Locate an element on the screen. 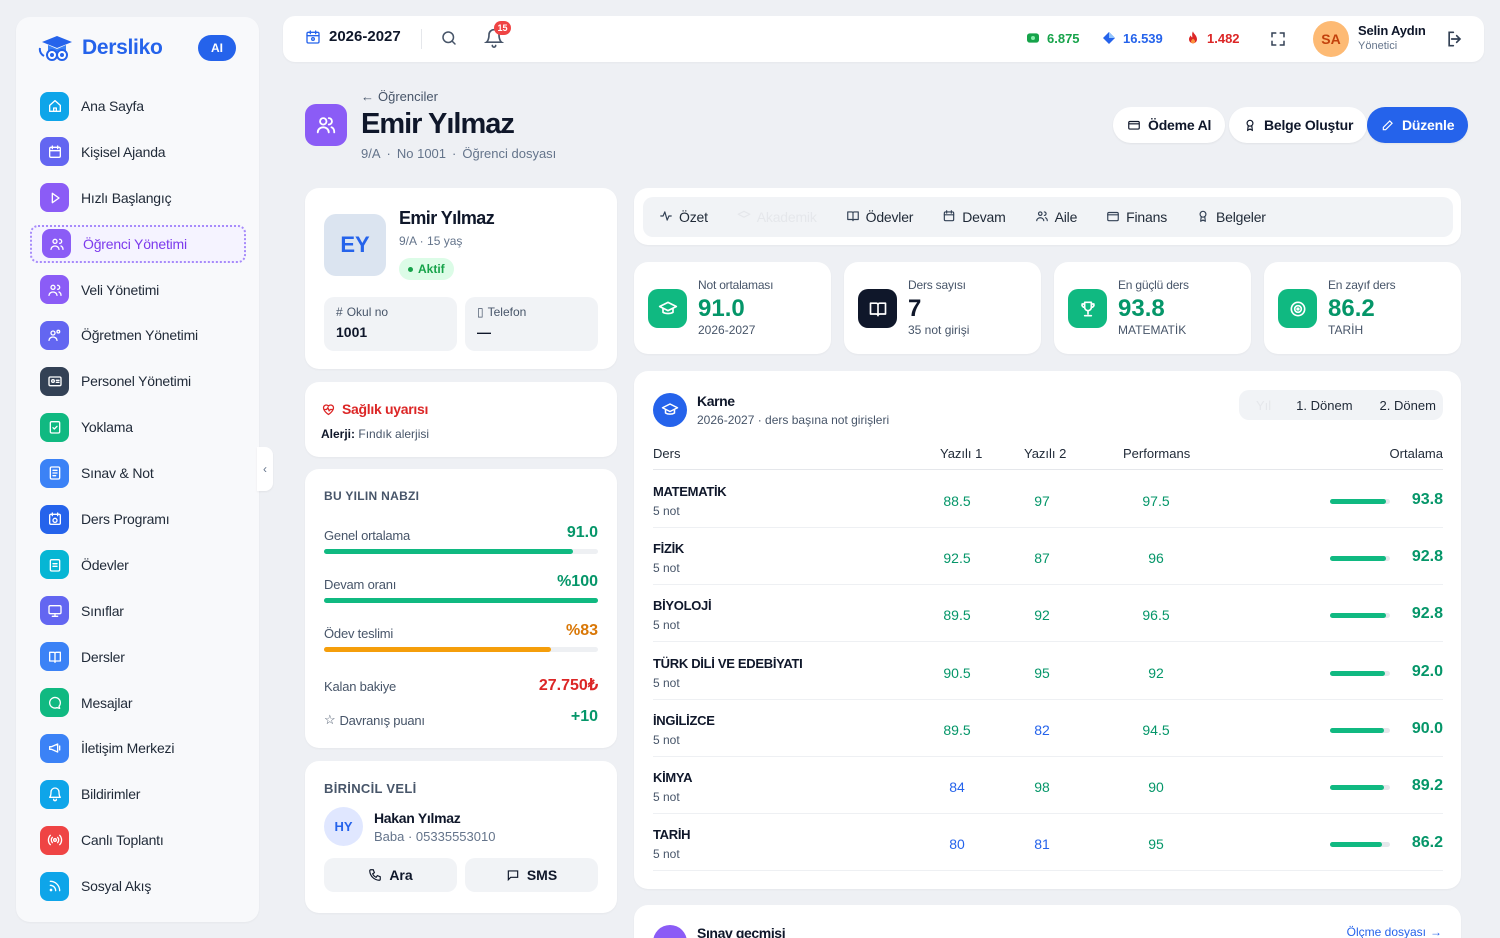 The width and height of the screenshot is (1500, 938). gem-balance: 16.539 is located at coordinates (1132, 38).